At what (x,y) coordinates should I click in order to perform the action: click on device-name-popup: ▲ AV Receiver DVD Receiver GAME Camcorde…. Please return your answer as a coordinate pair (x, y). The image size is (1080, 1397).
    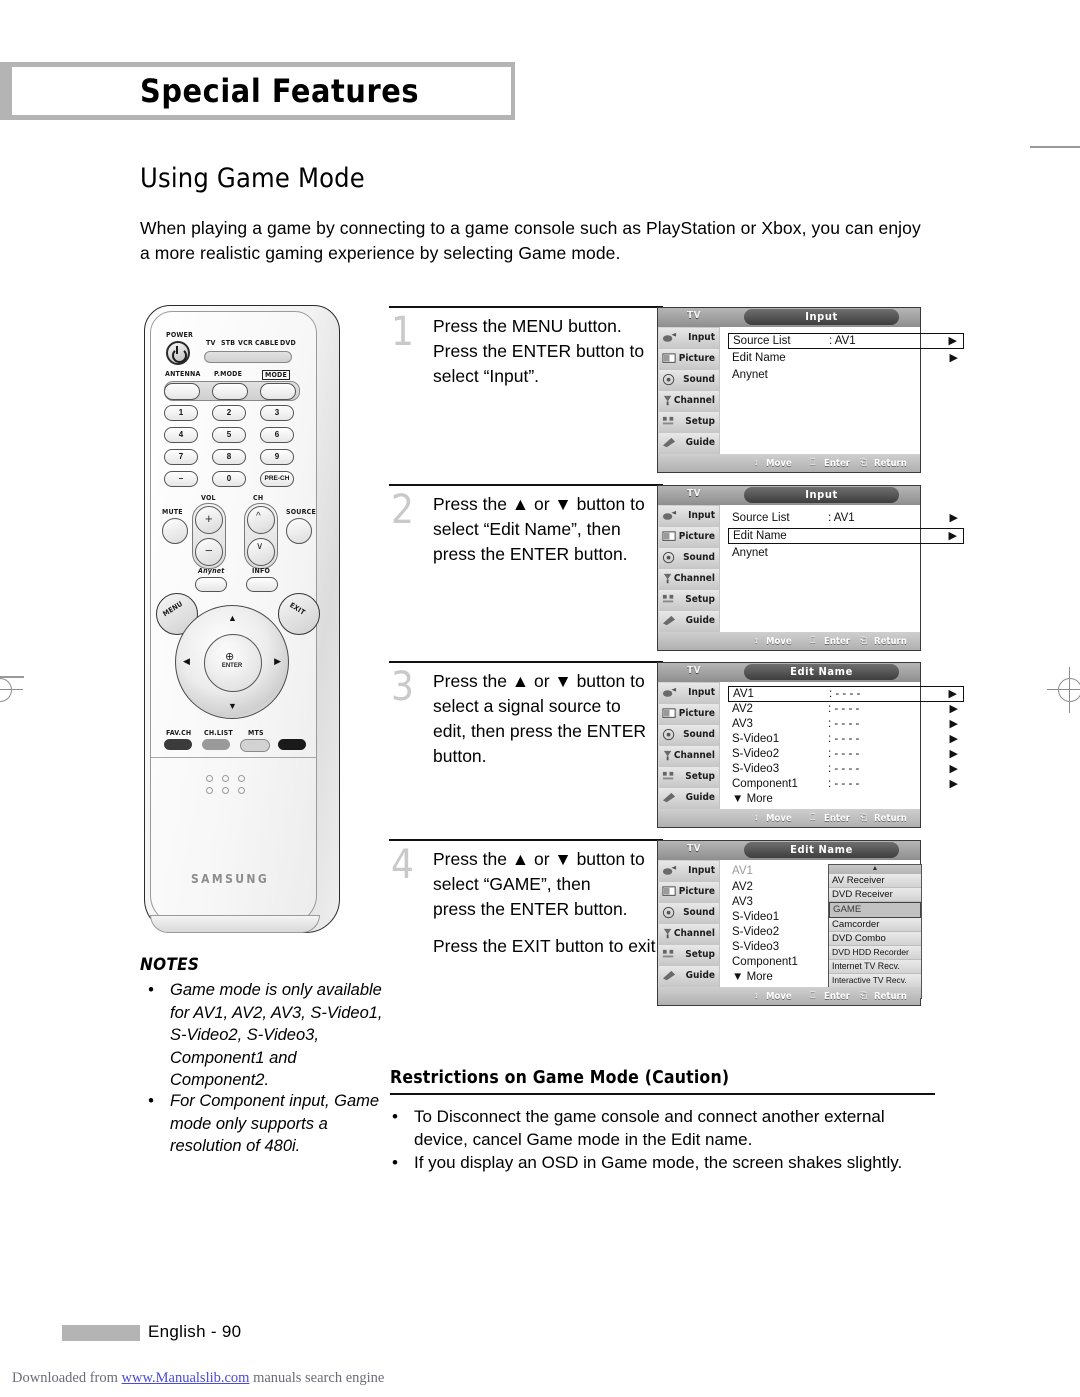
    Looking at the image, I should click on (875, 931).